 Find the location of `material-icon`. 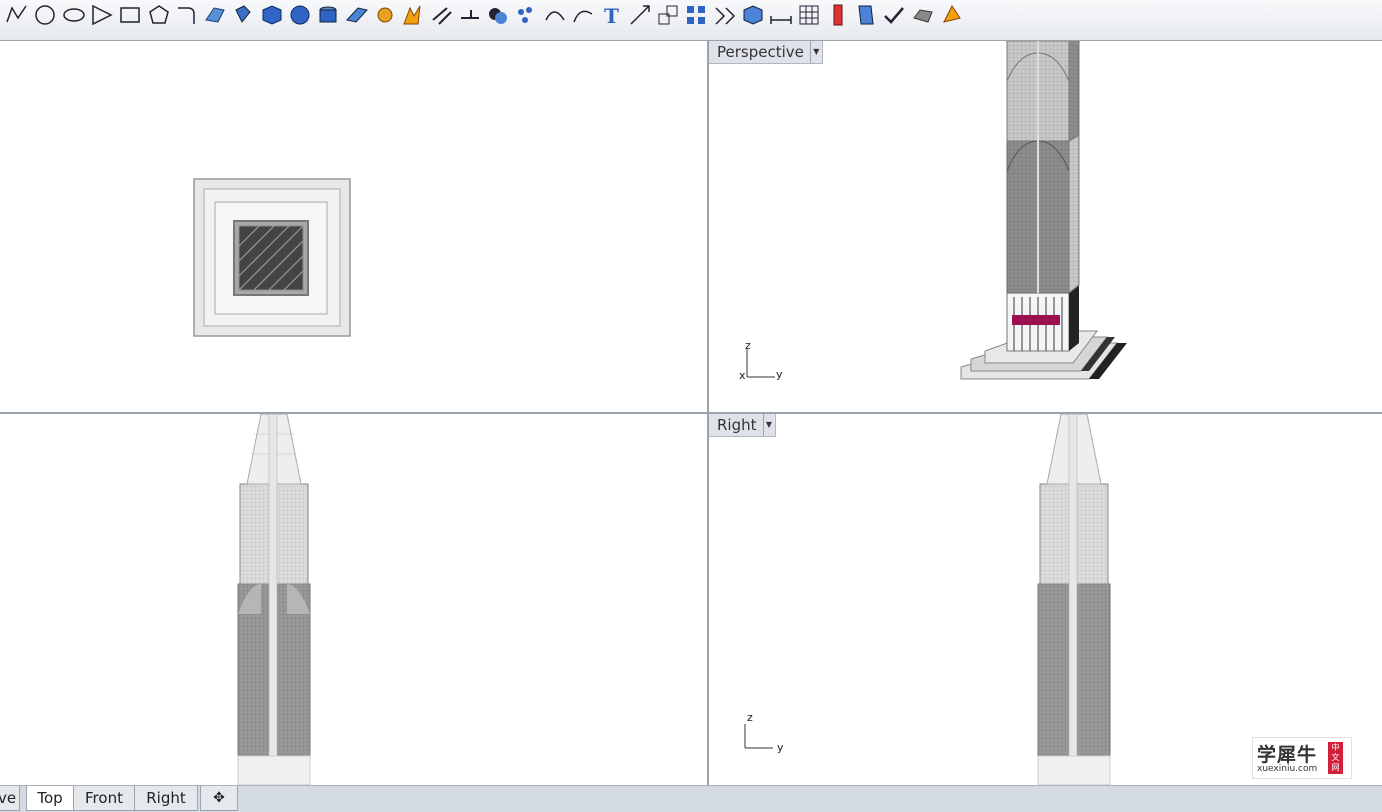

material-icon is located at coordinates (951, 15).